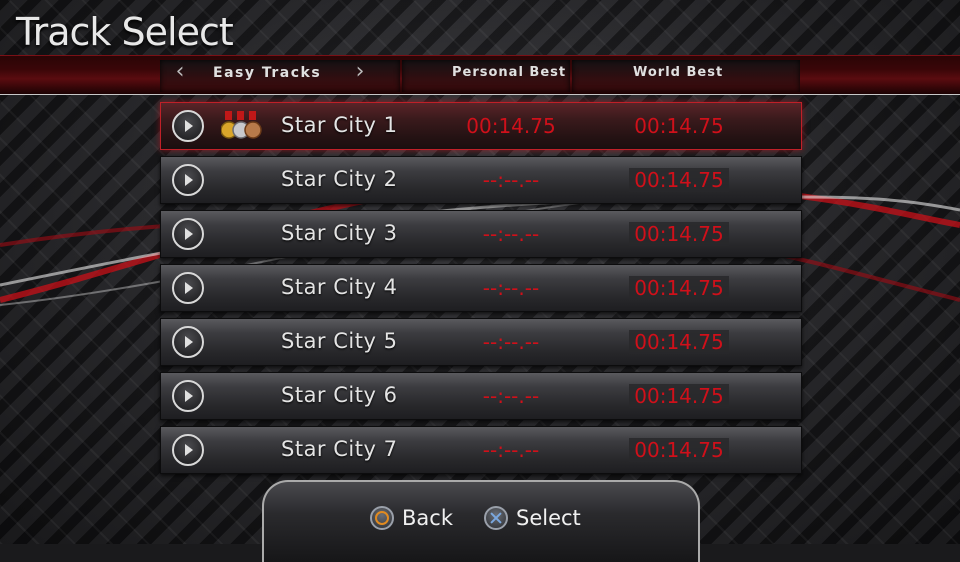 The image size is (960, 562). Describe the element at coordinates (360, 72) in the screenshot. I see `chevron-right-icon: ›` at that location.